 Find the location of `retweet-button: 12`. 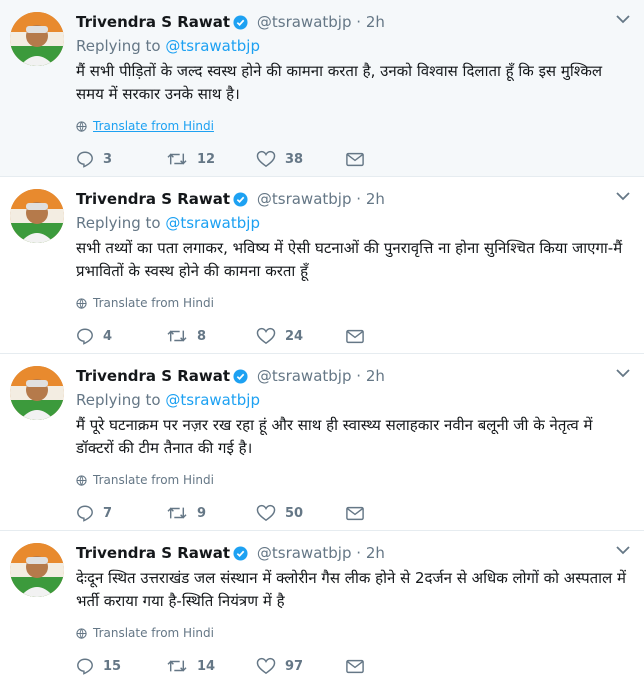

retweet-button: 12 is located at coordinates (211, 159).